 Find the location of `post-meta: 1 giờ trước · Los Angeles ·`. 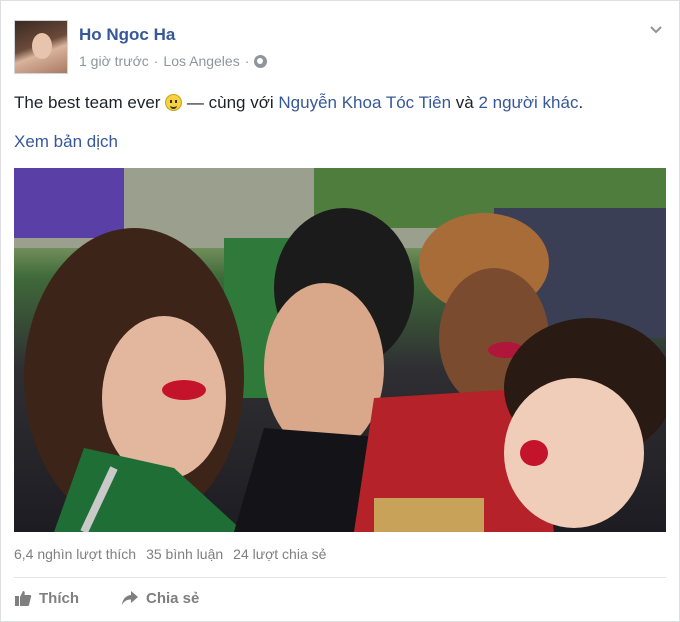

post-meta: 1 giờ trước · Los Angeles · is located at coordinates (173, 61).